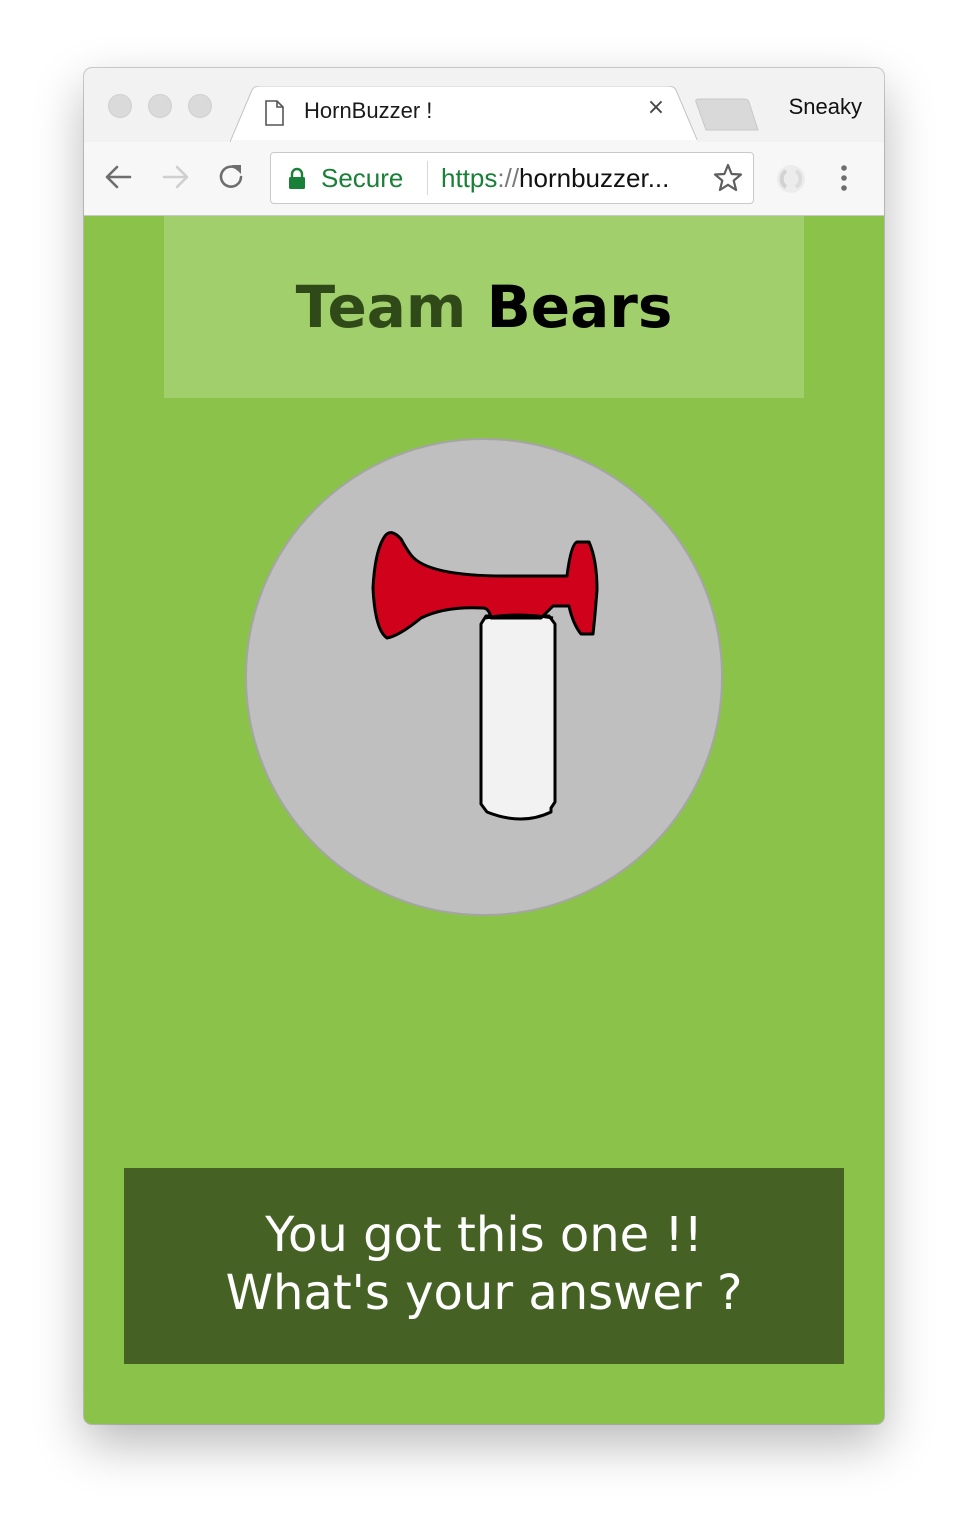 Image resolution: width=968 pixels, height=1524 pixels. Describe the element at coordinates (728, 180) in the screenshot. I see `star-icon` at that location.